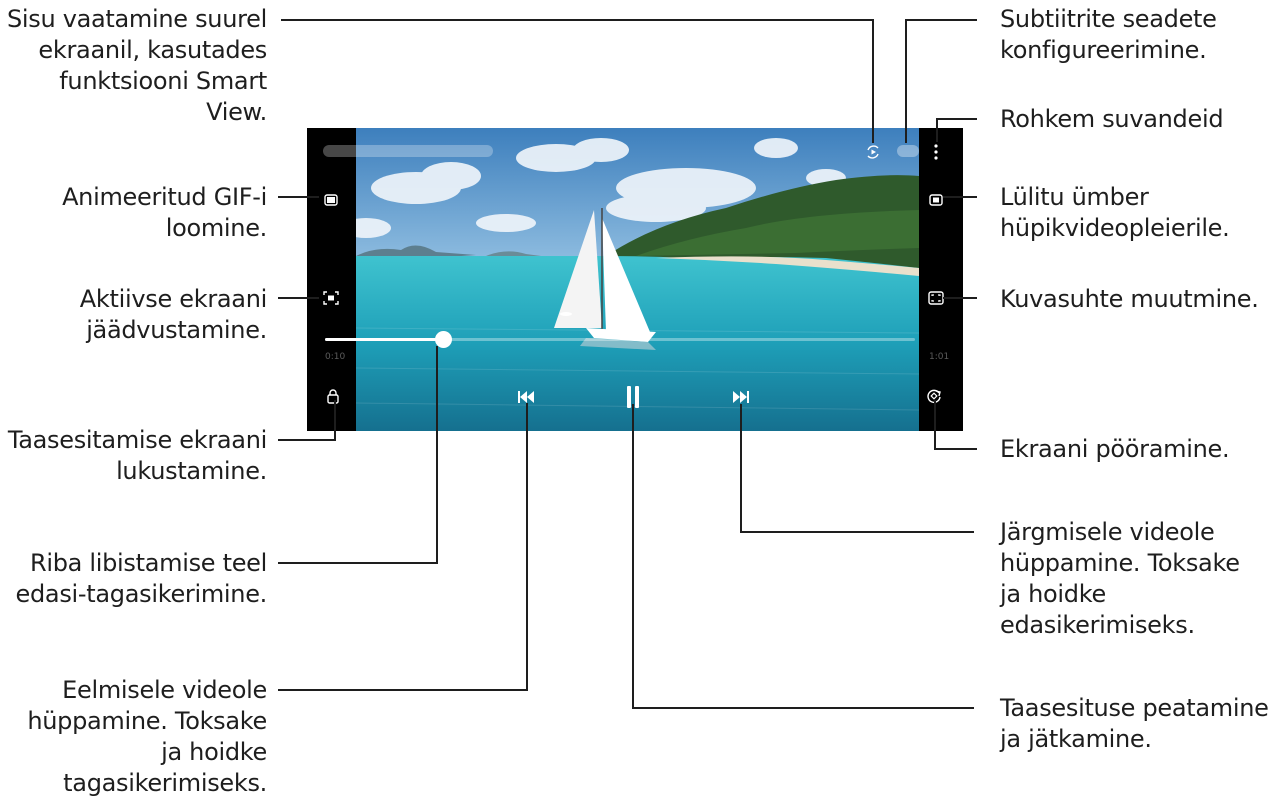 The height and width of the screenshot is (805, 1281). What do you see at coordinates (906, 81) in the screenshot?
I see `leader-subtitles-v` at bounding box center [906, 81].